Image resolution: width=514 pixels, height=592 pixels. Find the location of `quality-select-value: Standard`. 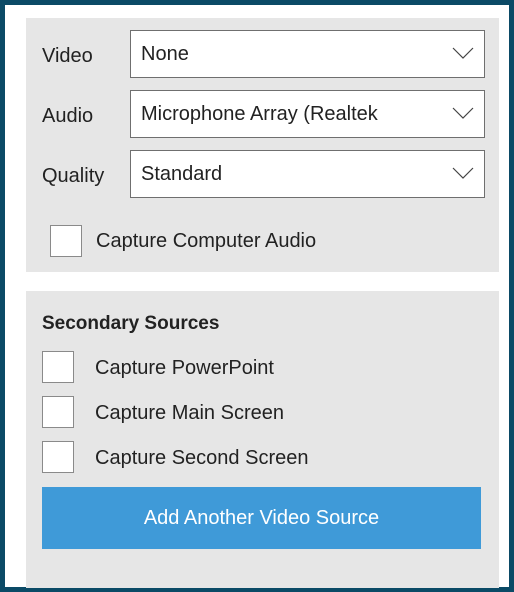

quality-select-value: Standard is located at coordinates (182, 174).